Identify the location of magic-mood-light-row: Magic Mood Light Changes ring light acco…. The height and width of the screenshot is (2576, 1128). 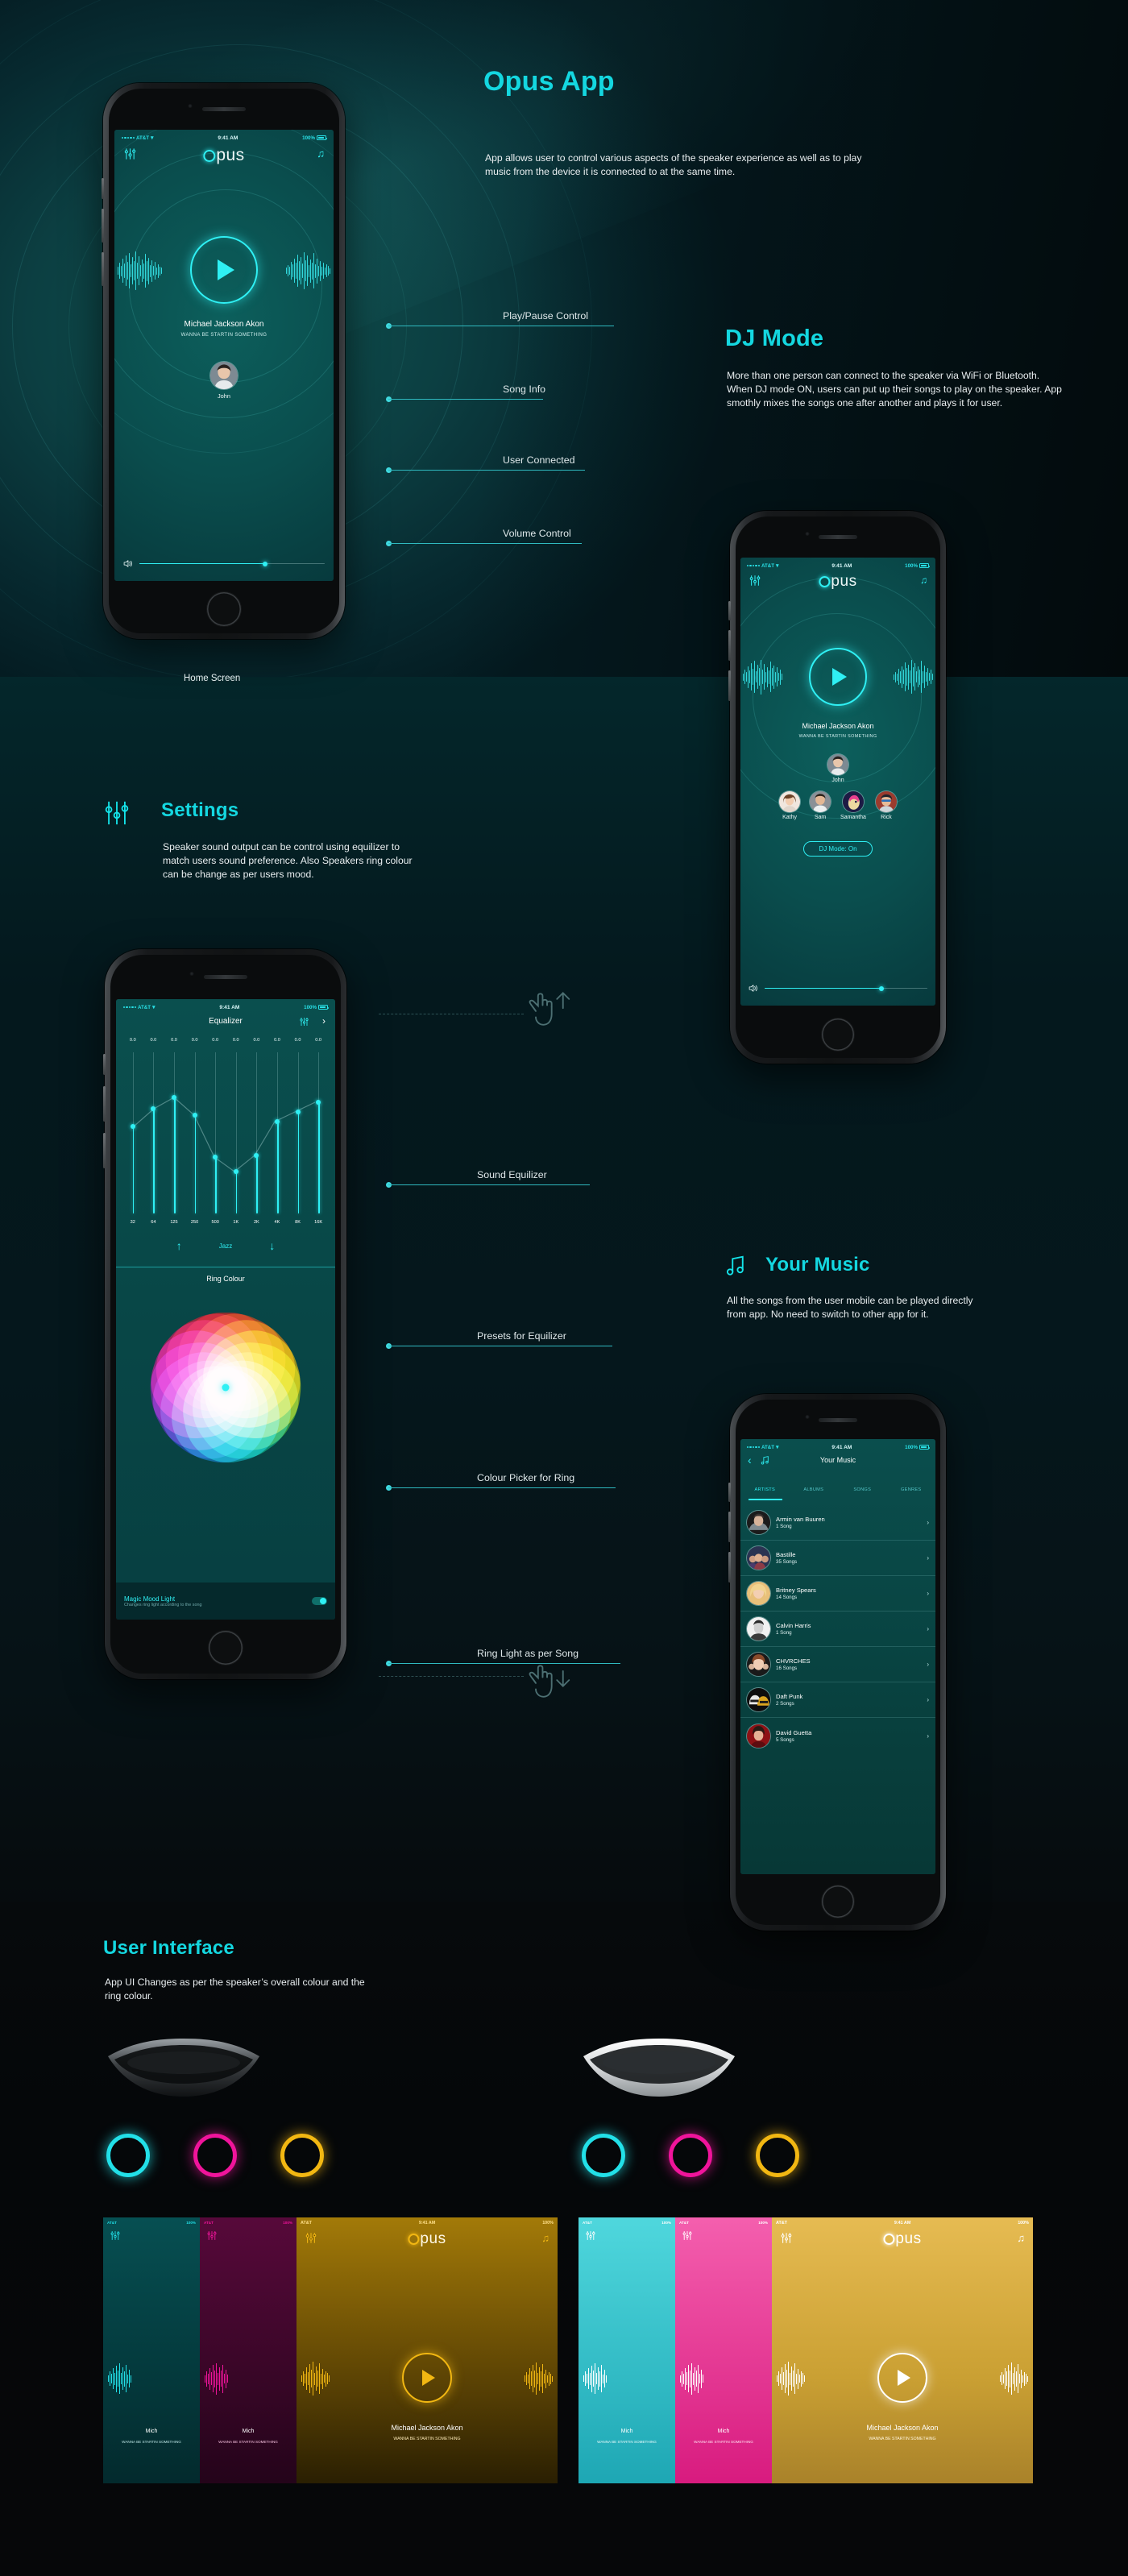
(225, 1601).